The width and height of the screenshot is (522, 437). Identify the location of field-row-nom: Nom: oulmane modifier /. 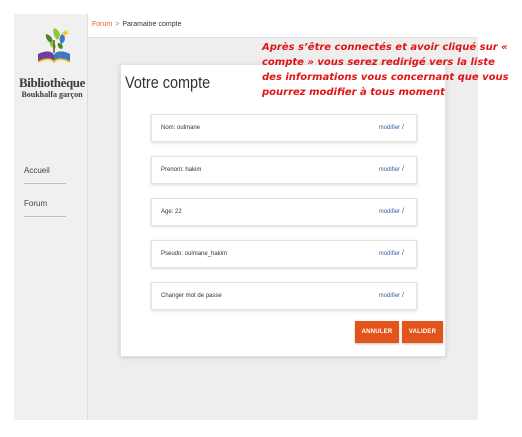
(284, 128).